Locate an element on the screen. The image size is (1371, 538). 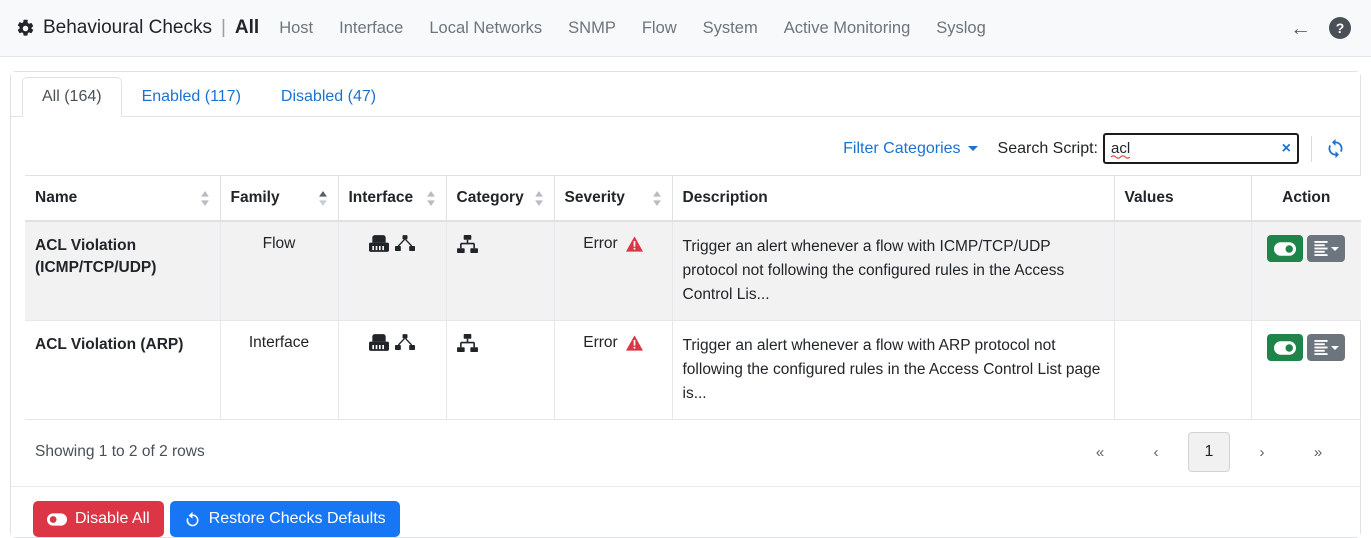
search-field-wrapper: × is located at coordinates (1201, 148).